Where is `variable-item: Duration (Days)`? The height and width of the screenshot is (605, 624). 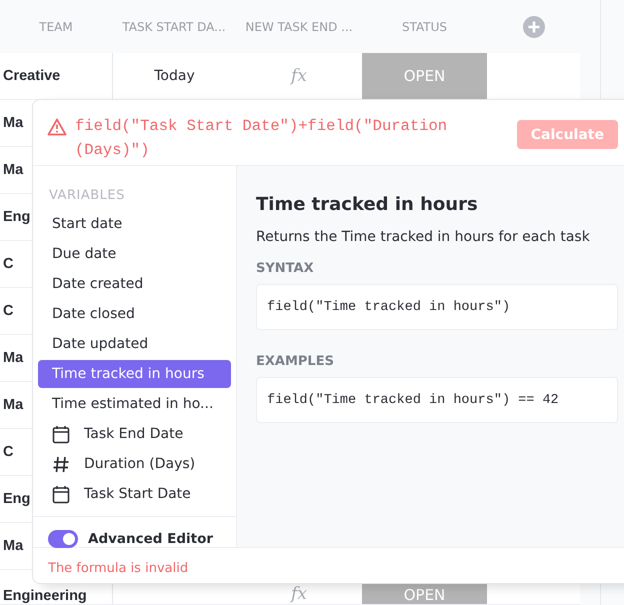
variable-item: Duration (Days) is located at coordinates (134, 464).